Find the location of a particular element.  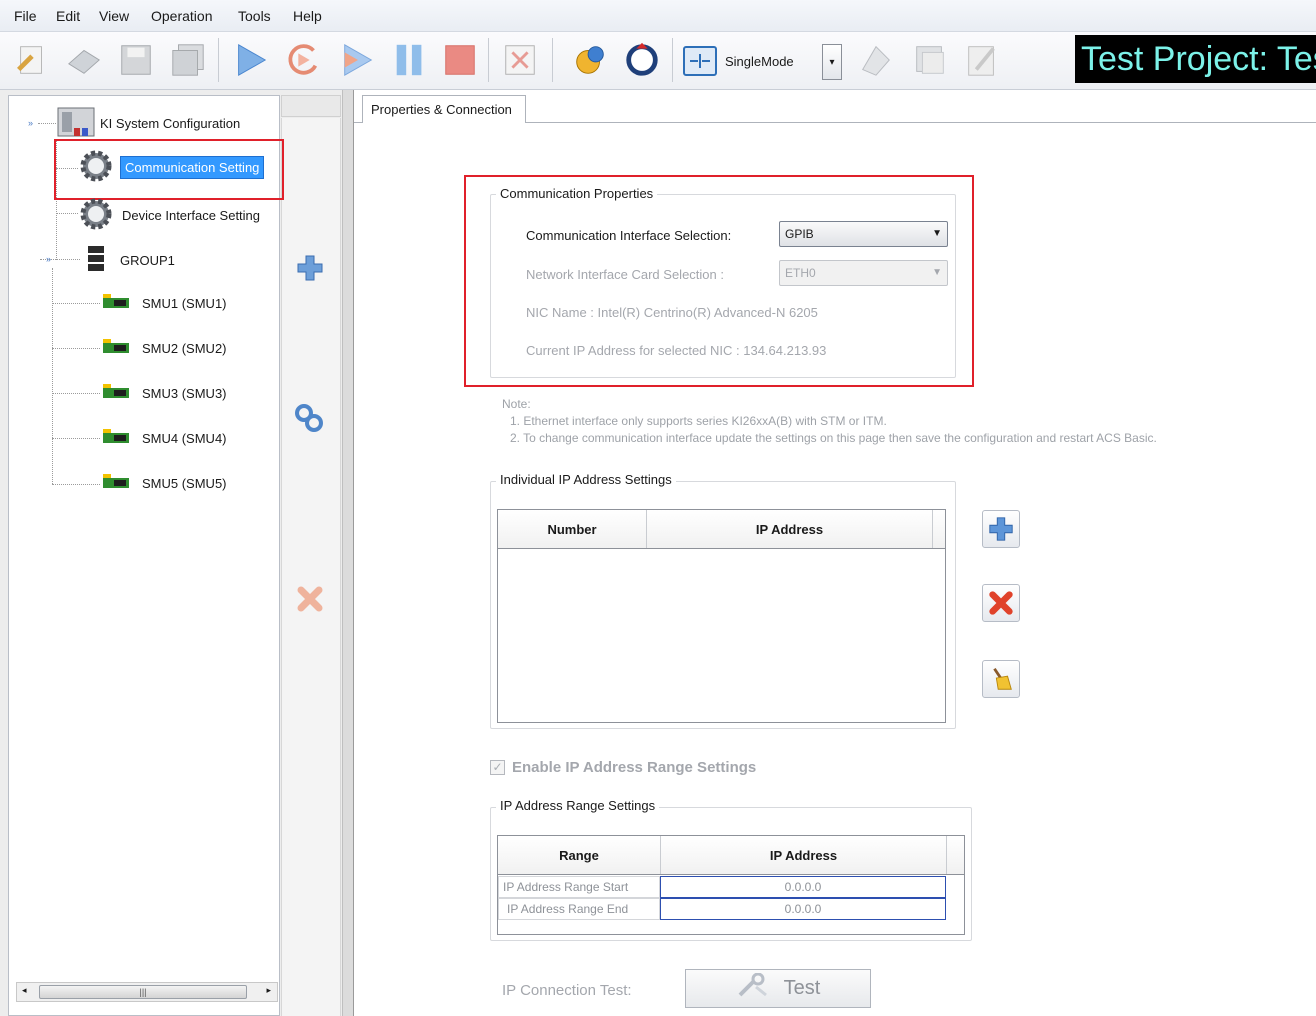

scroll-thumb: ||| is located at coordinates (143, 992).